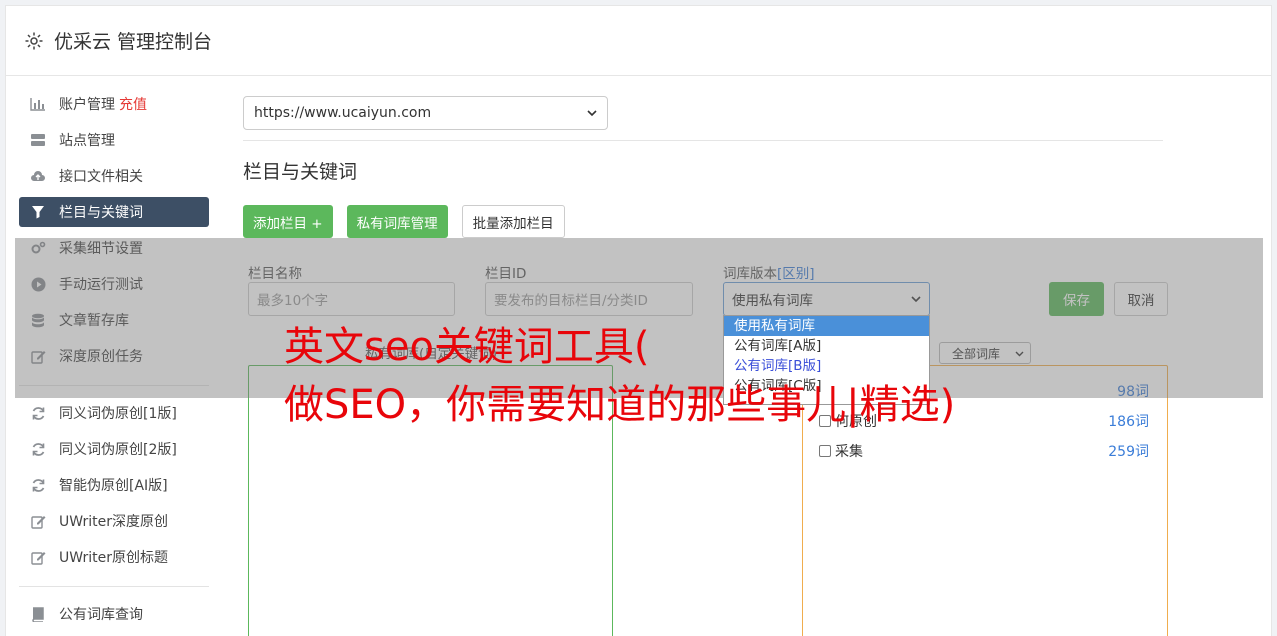 The height and width of the screenshot is (636, 1277). I want to click on sidebar-item-uwriter-deep: UWriter深度原创, so click(114, 521).